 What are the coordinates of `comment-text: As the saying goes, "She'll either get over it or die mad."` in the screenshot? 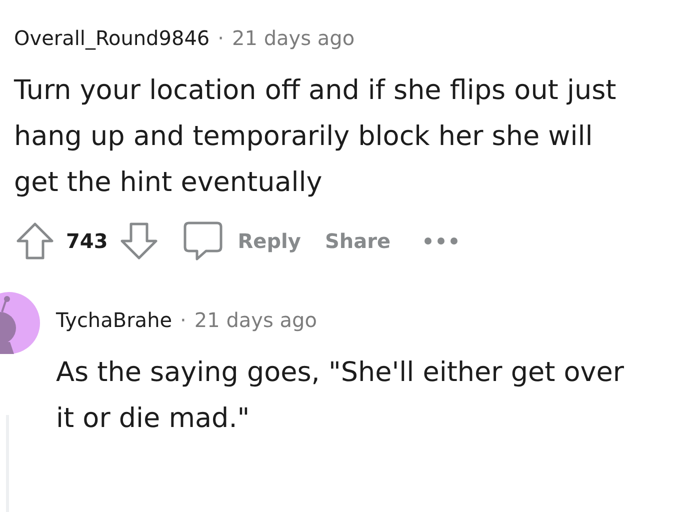 It's located at (340, 396).